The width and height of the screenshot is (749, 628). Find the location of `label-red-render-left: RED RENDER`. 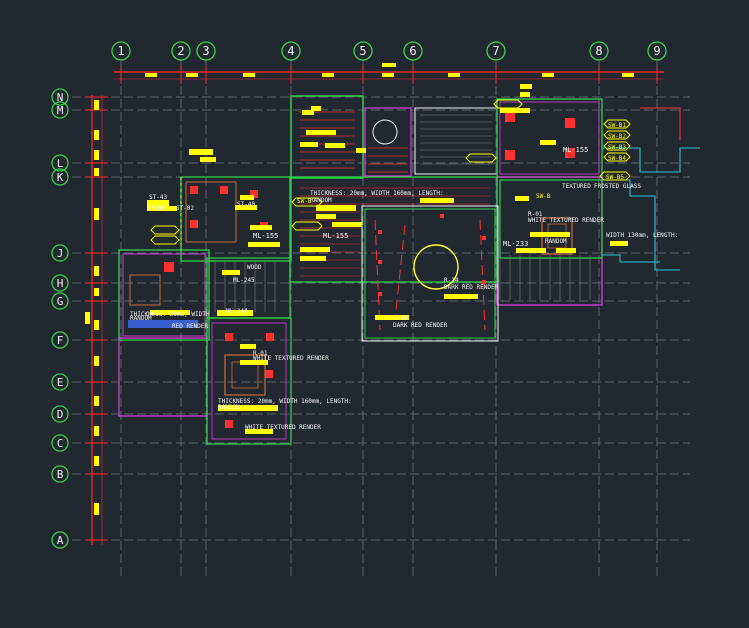

label-red-render-left: RED RENDER is located at coordinates (190, 326).